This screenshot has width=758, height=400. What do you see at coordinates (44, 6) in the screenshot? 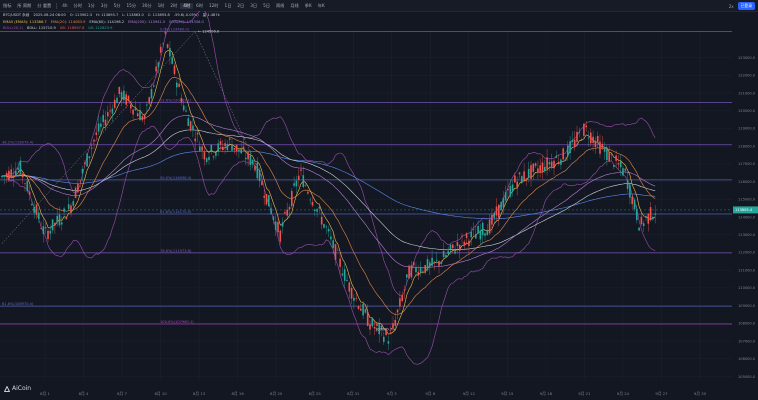
I see `toolbar-item: 分 重置` at bounding box center [44, 6].